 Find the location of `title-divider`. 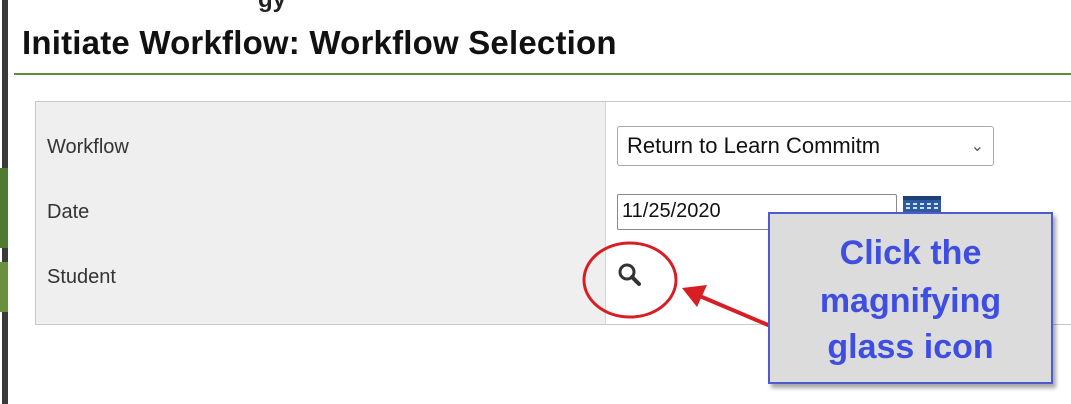

title-divider is located at coordinates (542, 74).